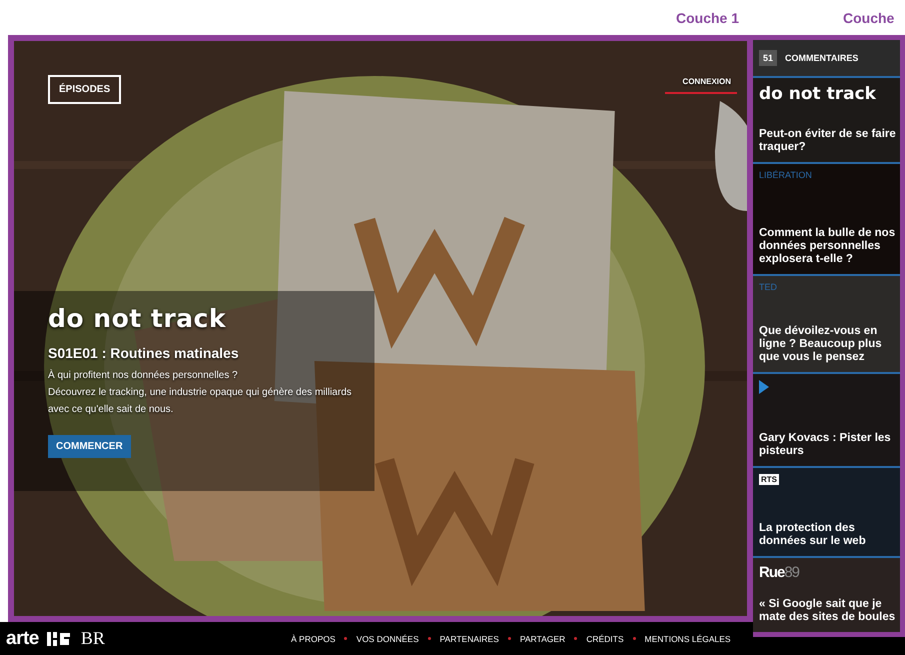 The width and height of the screenshot is (905, 655). What do you see at coordinates (200, 392) in the screenshot?
I see `episode-description: À qui profitent nos données personnelles ? Découvrez le tracking, une industrie opaque qui génère des milliards avec ce qu'elle sait de nous.` at bounding box center [200, 392].